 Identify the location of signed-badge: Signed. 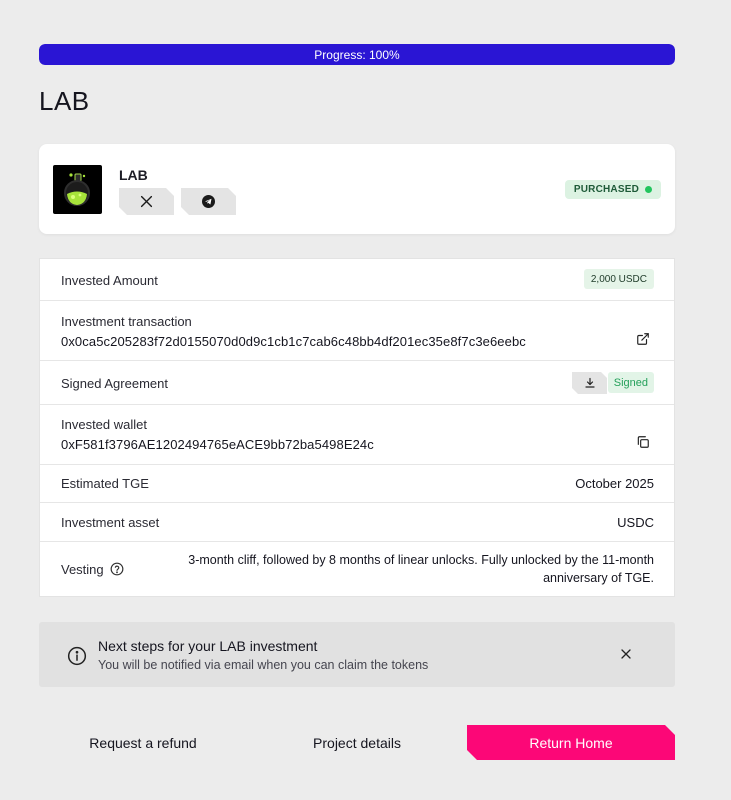
(630, 382).